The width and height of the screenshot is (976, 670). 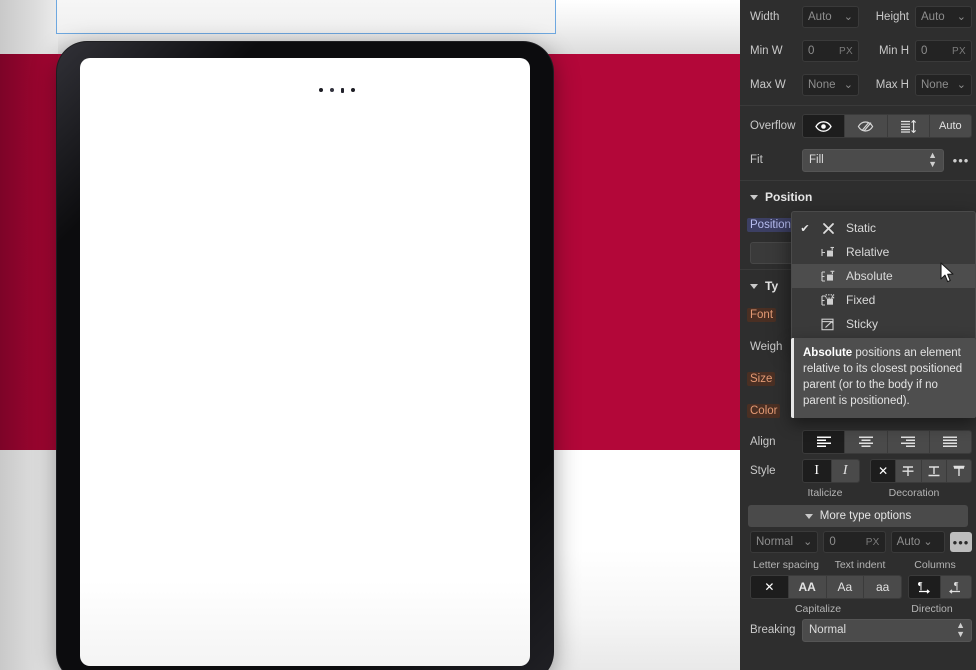 I want to click on align-justify-button, so click(x=950, y=442).